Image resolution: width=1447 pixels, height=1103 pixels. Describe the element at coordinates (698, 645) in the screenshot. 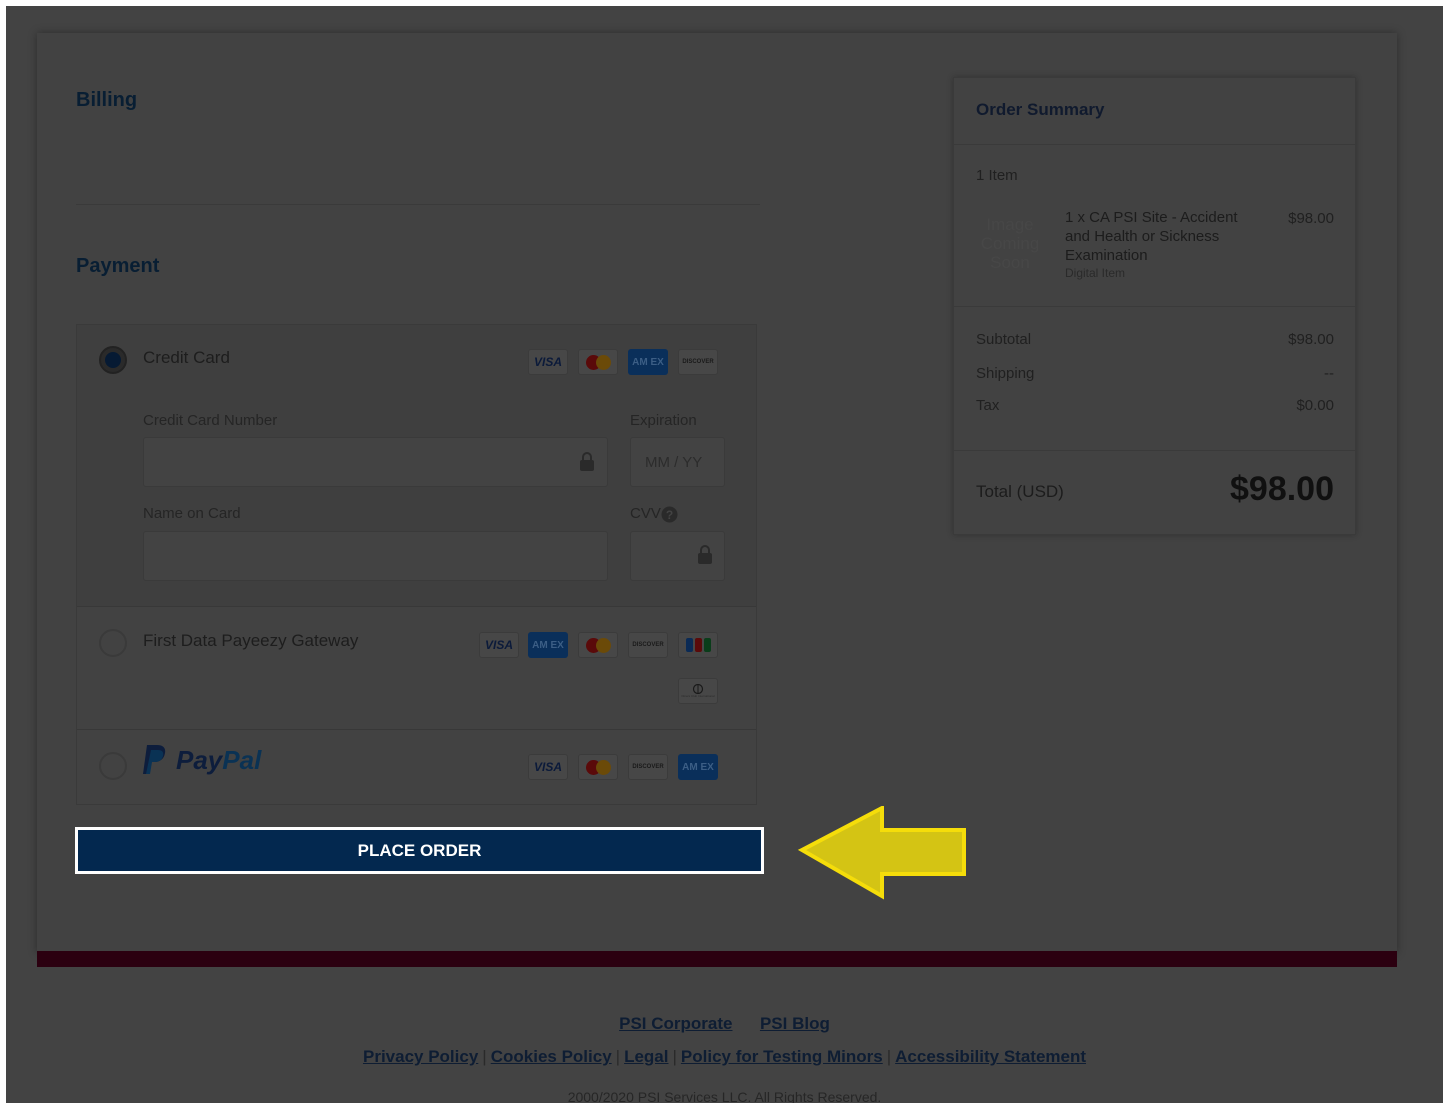

I see `jcb-icon` at that location.